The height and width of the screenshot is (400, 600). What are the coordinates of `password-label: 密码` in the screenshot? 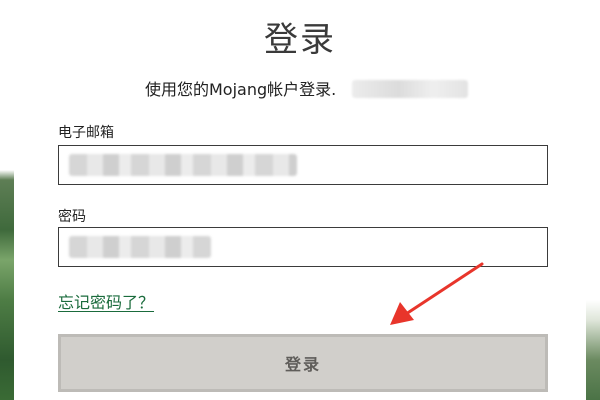 It's located at (72, 217).